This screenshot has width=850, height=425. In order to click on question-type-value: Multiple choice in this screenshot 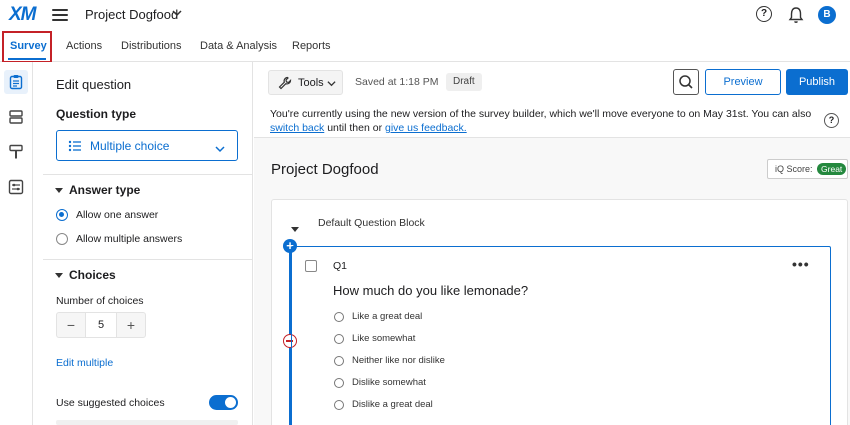, I will do `click(130, 146)`.